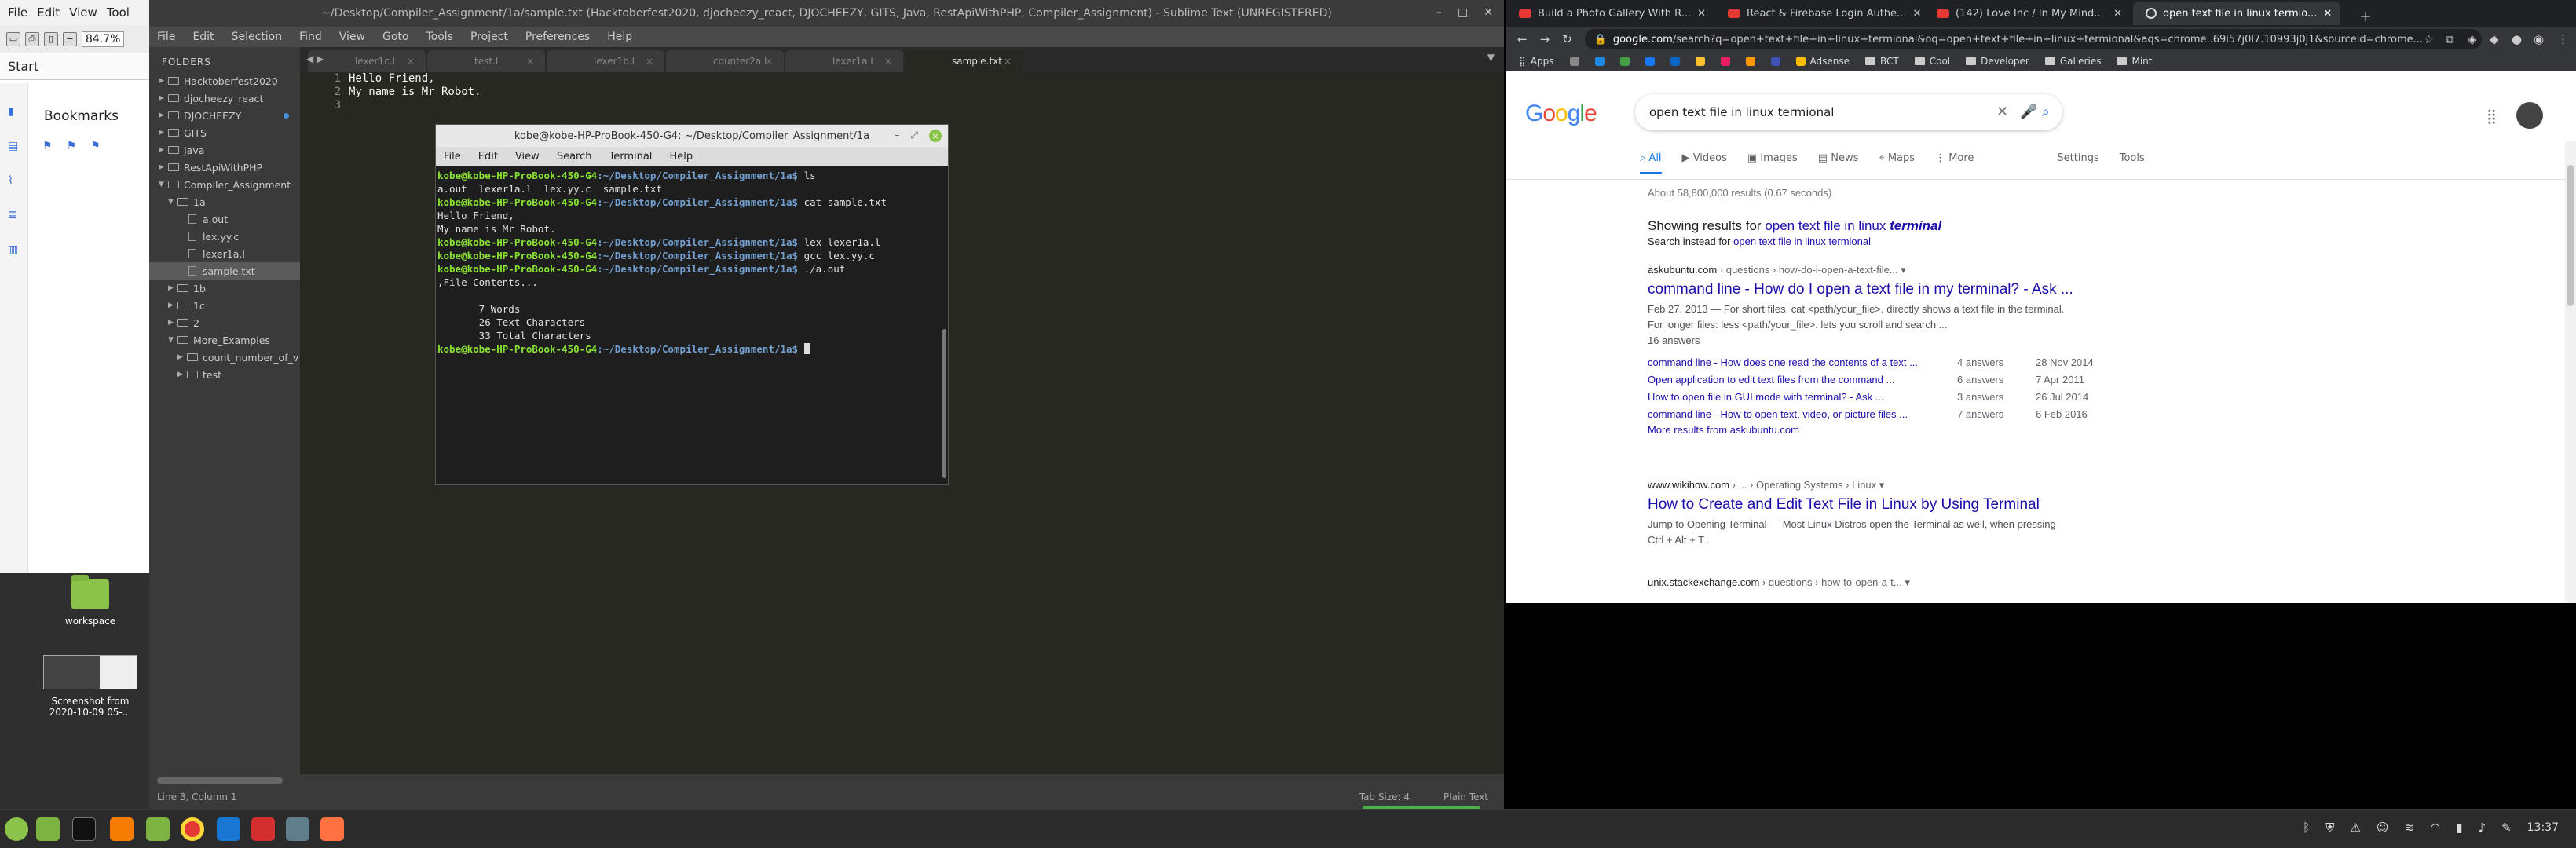 The image size is (2576, 848). What do you see at coordinates (2306, 828) in the screenshot?
I see `bluetooth-icon: ᛒ` at bounding box center [2306, 828].